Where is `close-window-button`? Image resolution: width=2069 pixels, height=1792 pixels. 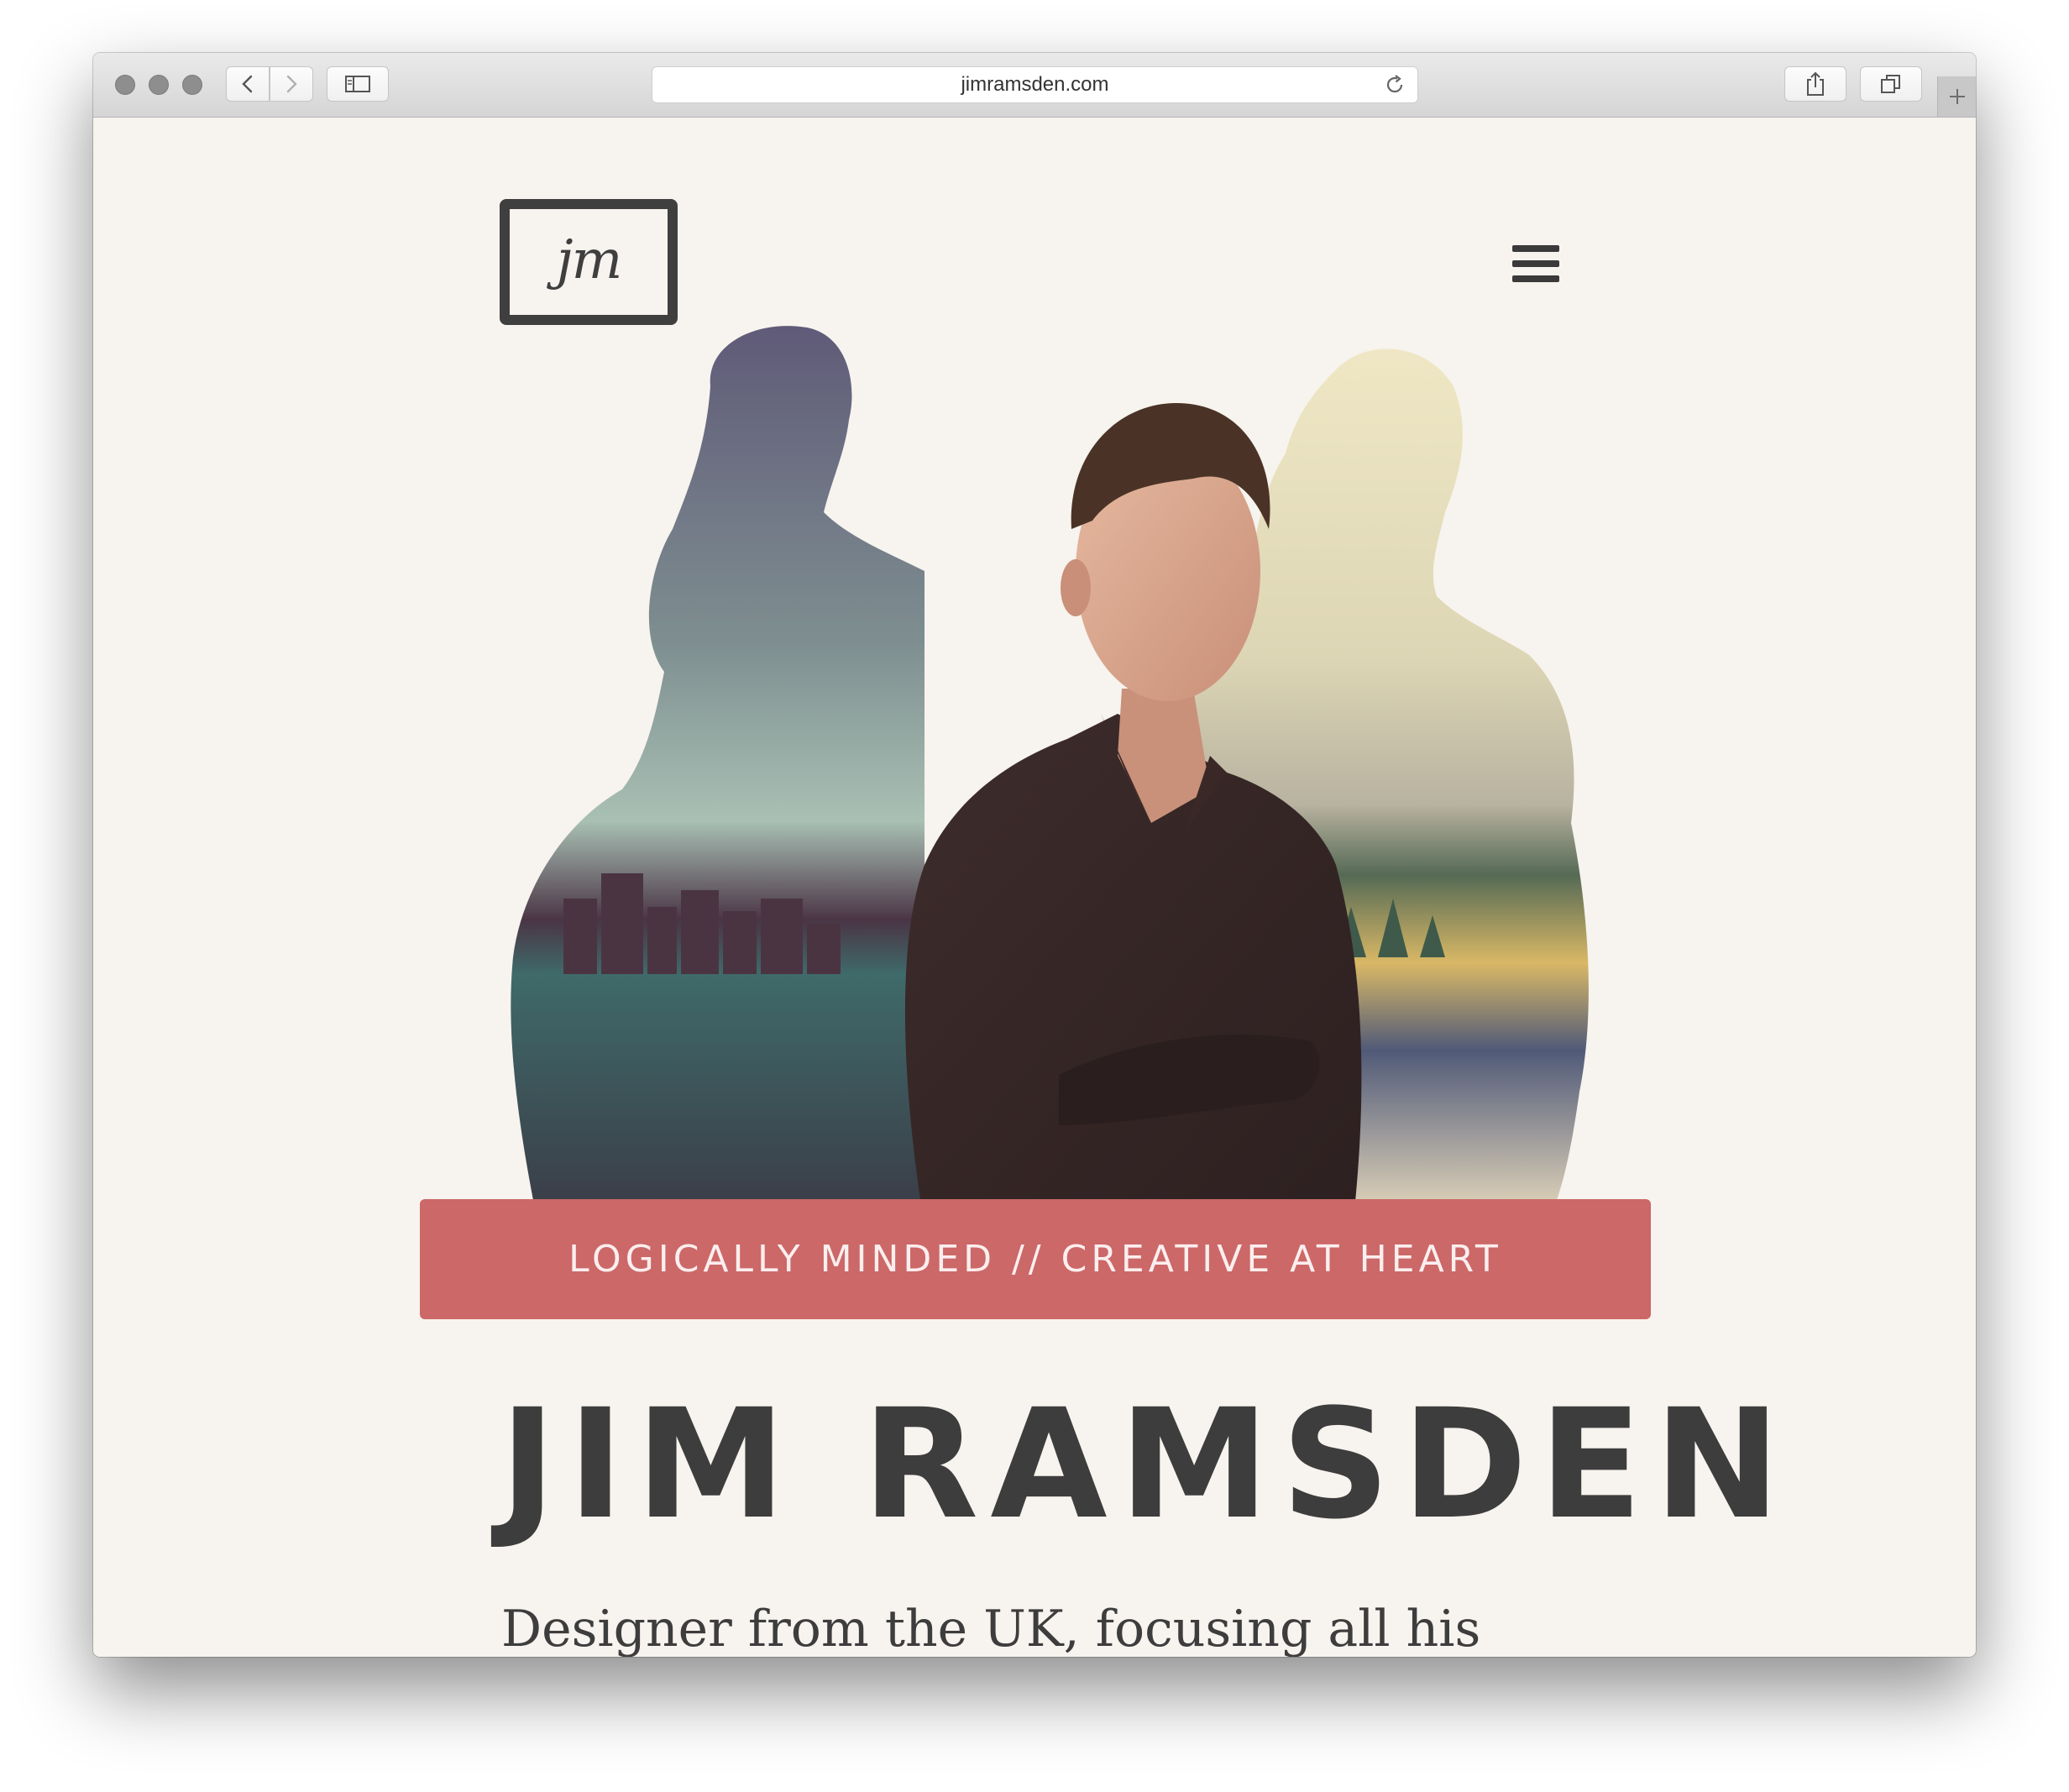
close-window-button is located at coordinates (125, 85).